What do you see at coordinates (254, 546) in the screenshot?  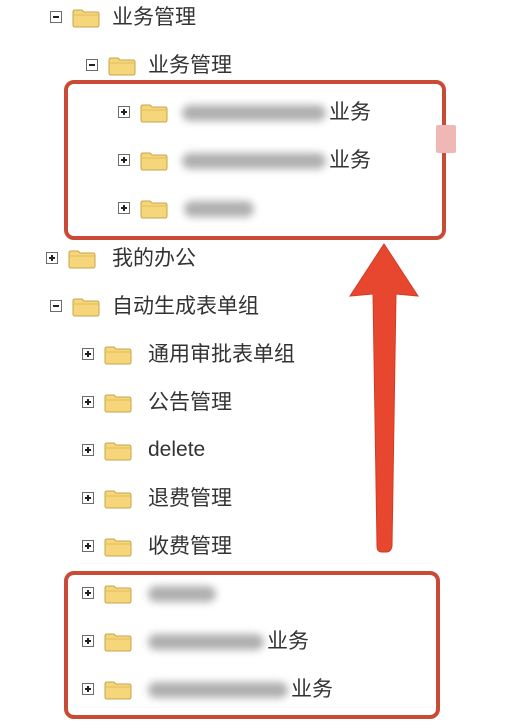 I see `tree-node-fee-mgmt: 收费管理` at bounding box center [254, 546].